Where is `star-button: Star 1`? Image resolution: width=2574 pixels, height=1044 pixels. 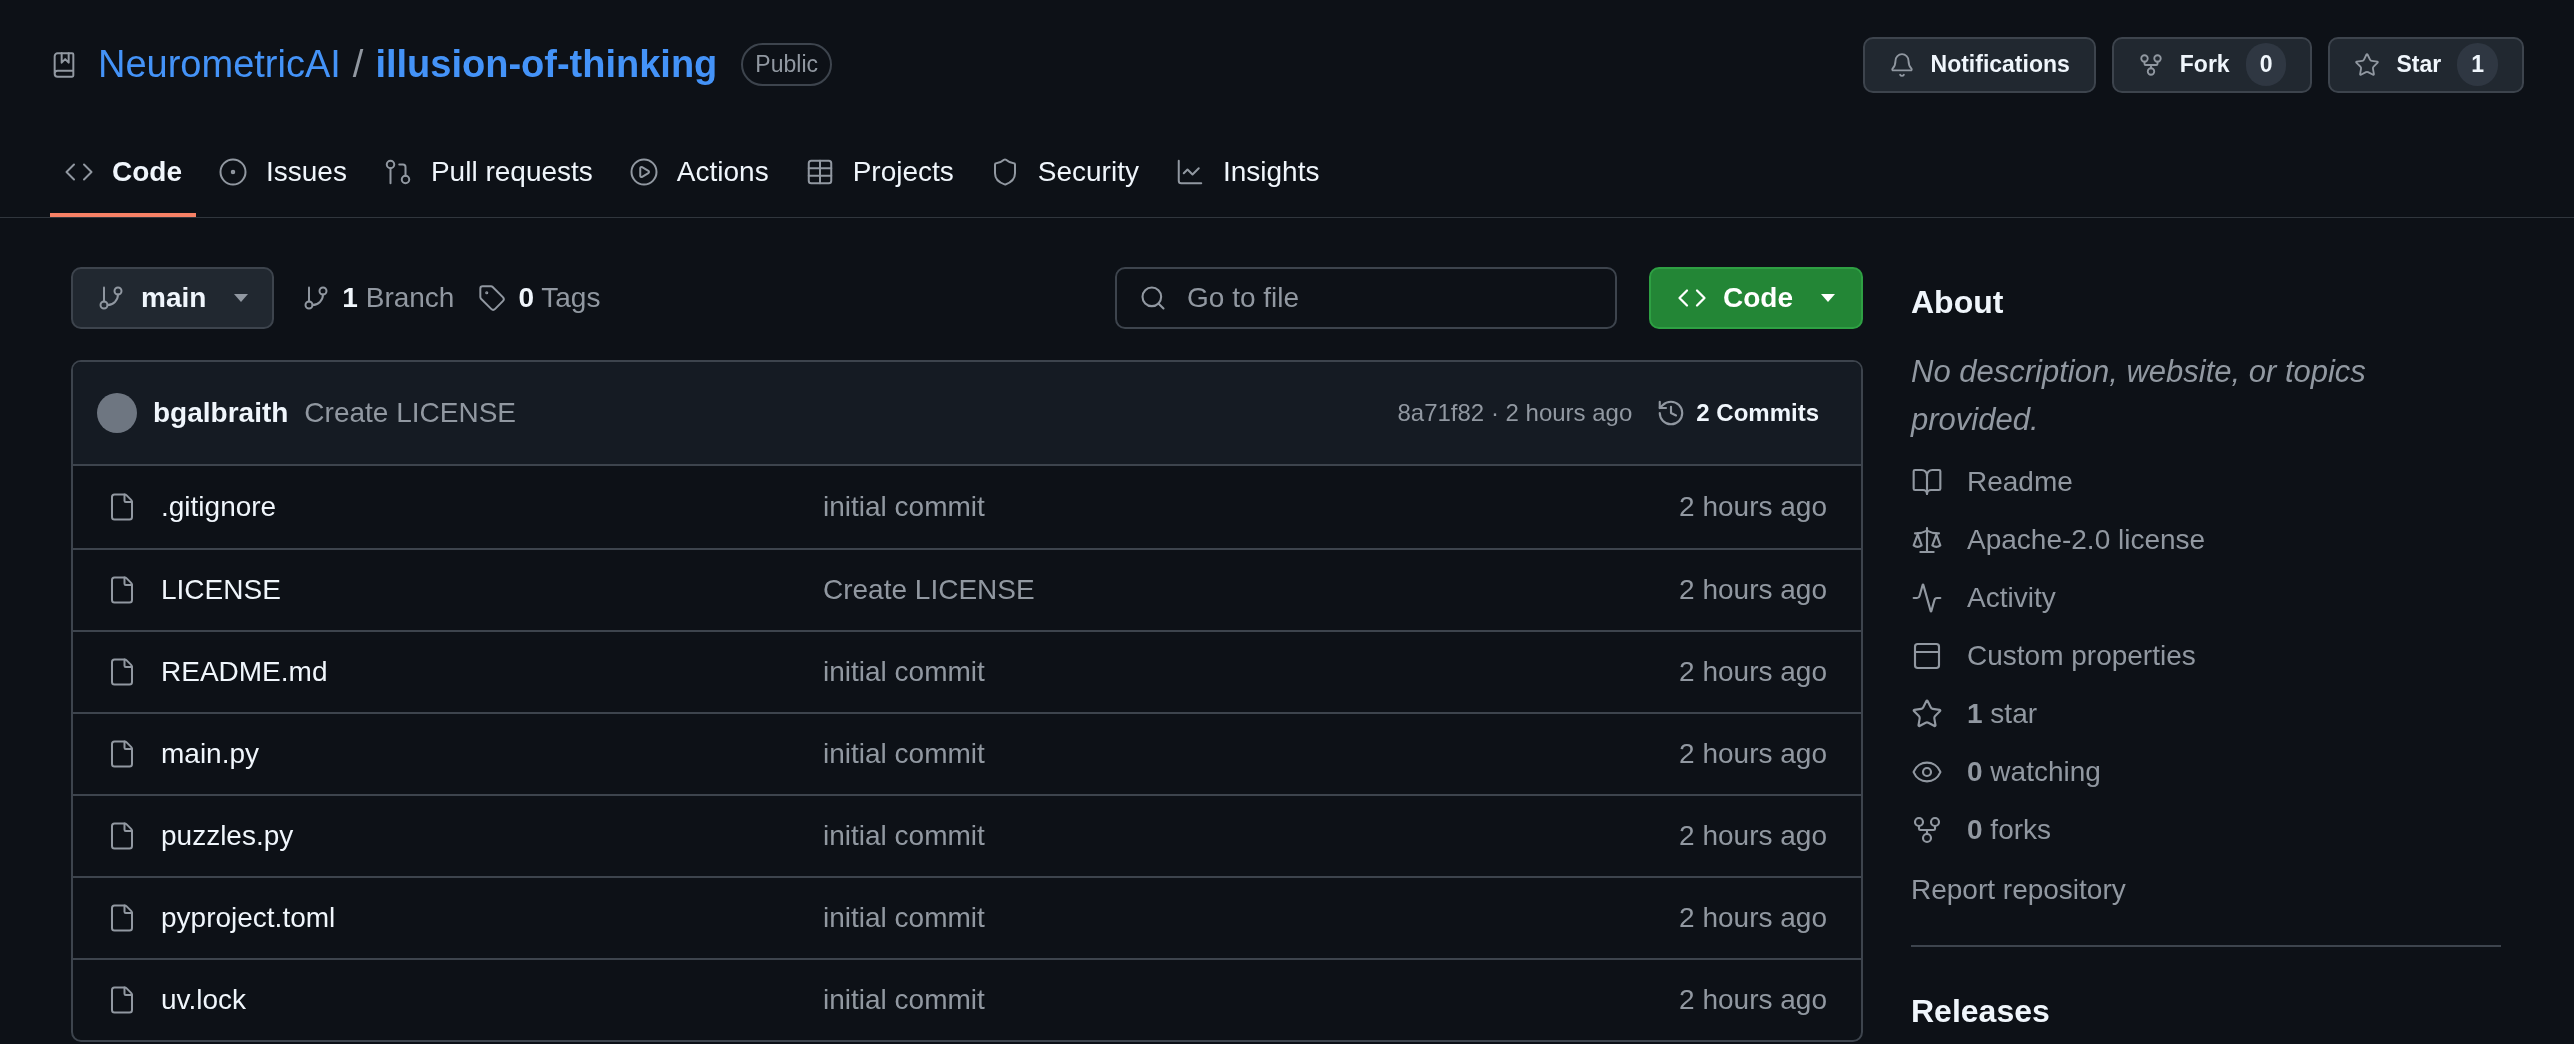 star-button: Star 1 is located at coordinates (2426, 64).